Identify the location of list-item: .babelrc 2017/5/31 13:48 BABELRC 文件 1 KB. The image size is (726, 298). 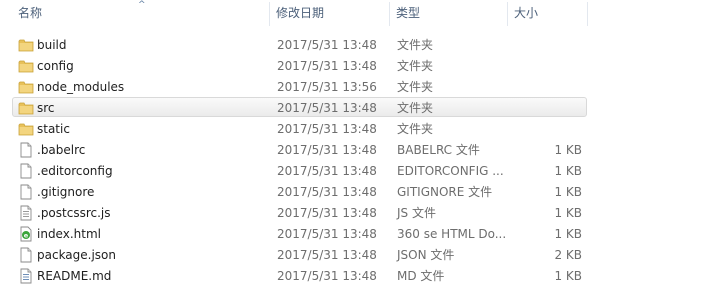
(299, 149).